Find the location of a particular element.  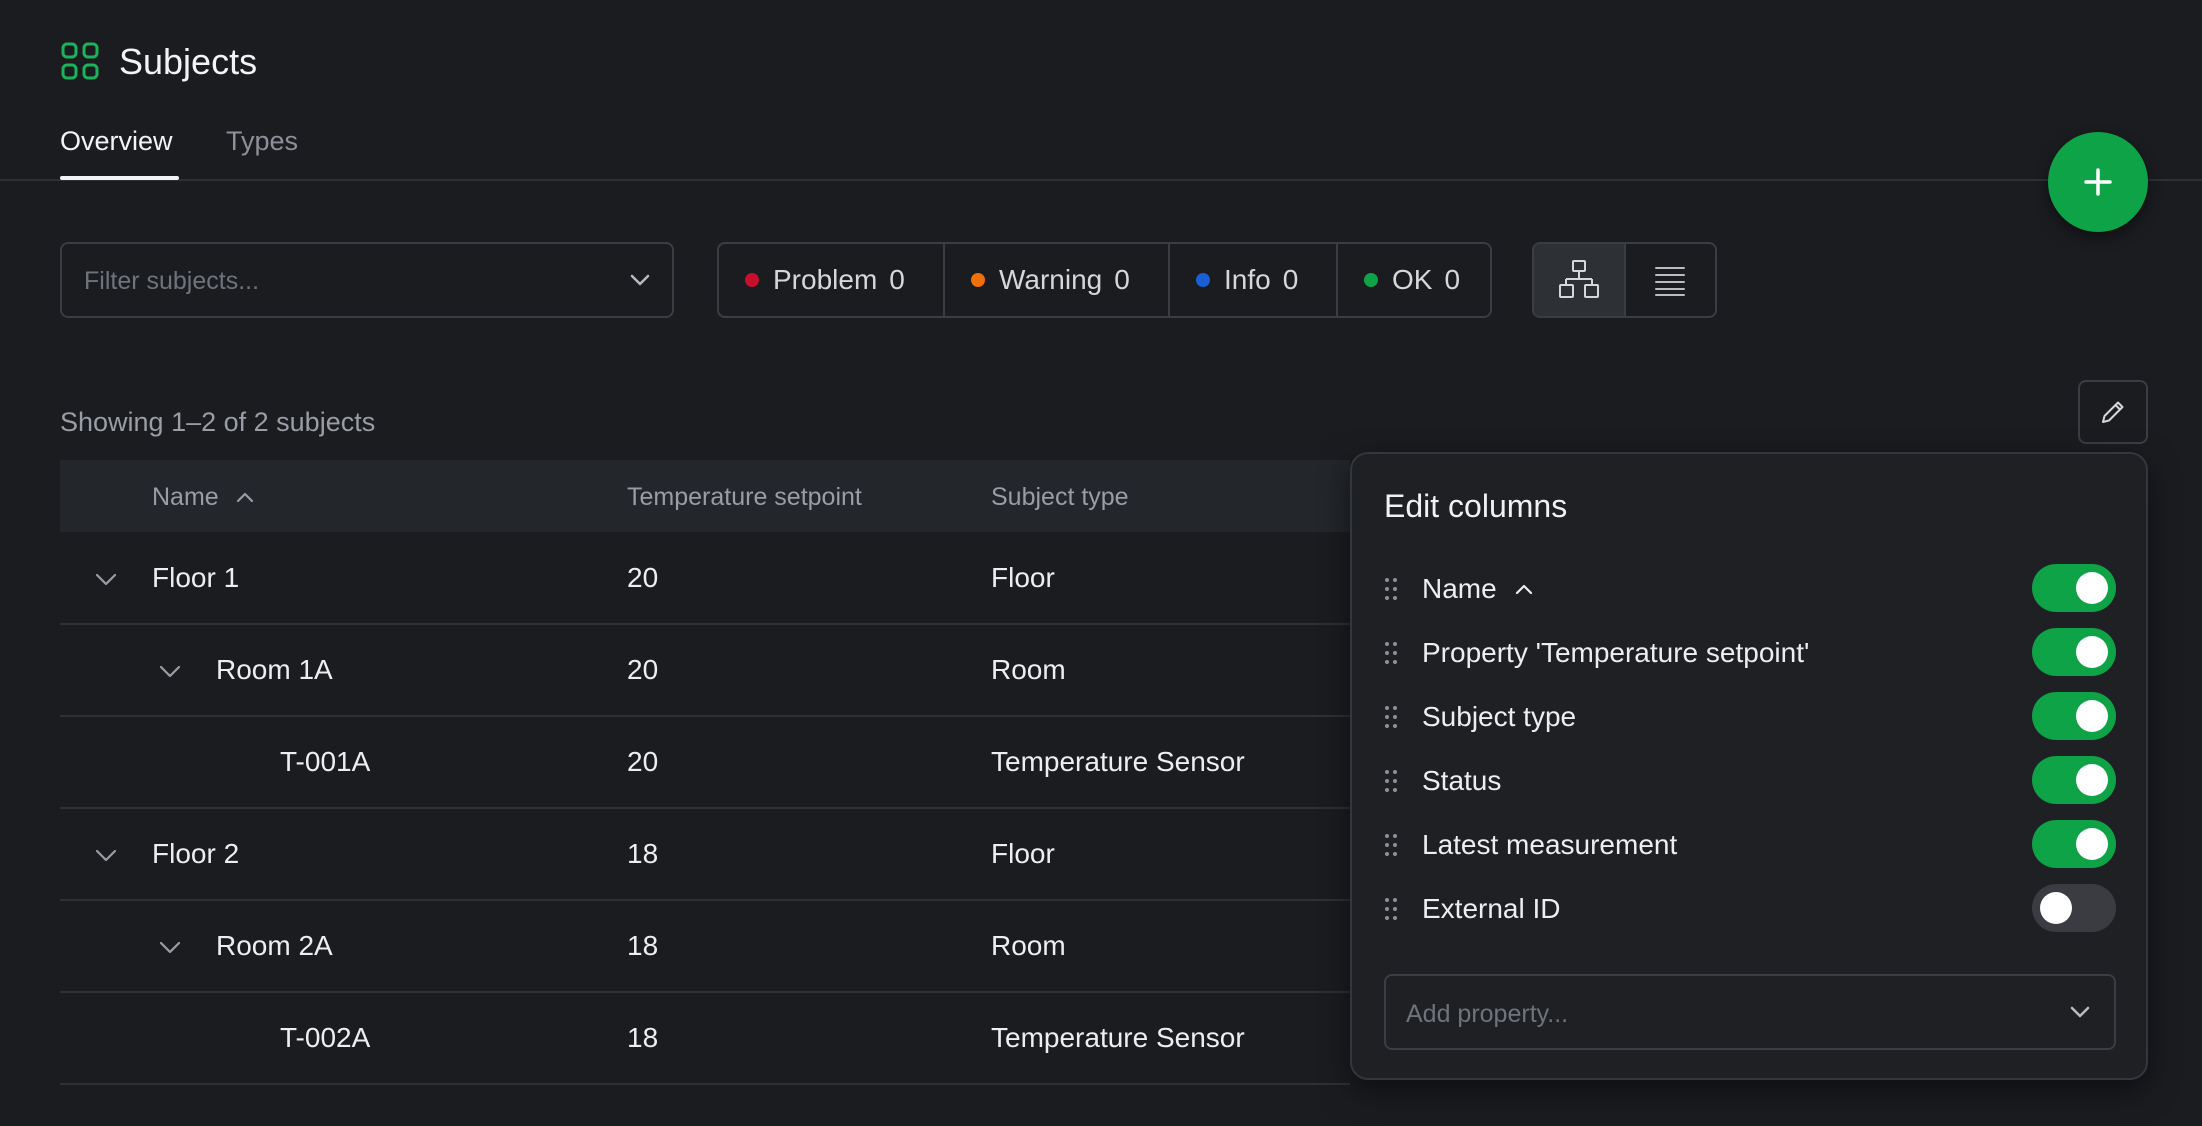

tree-view-button is located at coordinates (1580, 280).